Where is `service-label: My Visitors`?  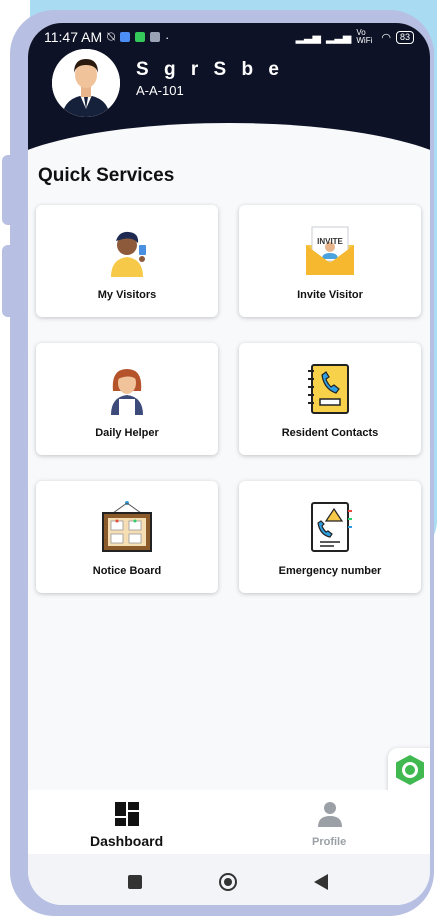 service-label: My Visitors is located at coordinates (127, 295).